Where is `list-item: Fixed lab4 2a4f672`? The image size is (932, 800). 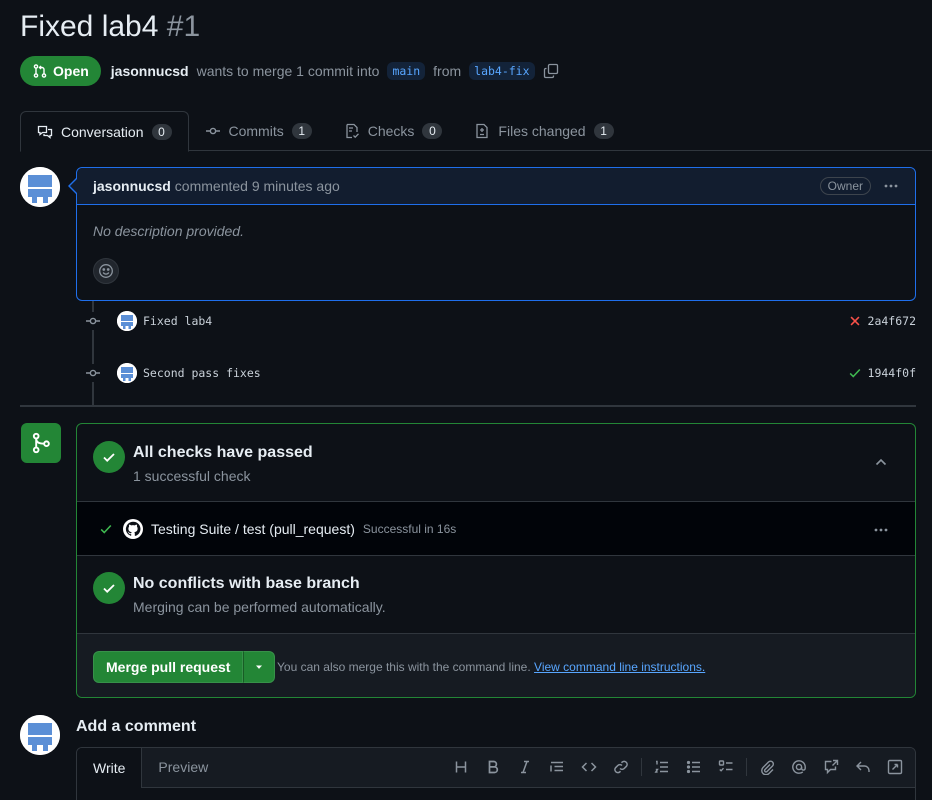 list-item: Fixed lab4 2a4f672 is located at coordinates (500, 321).